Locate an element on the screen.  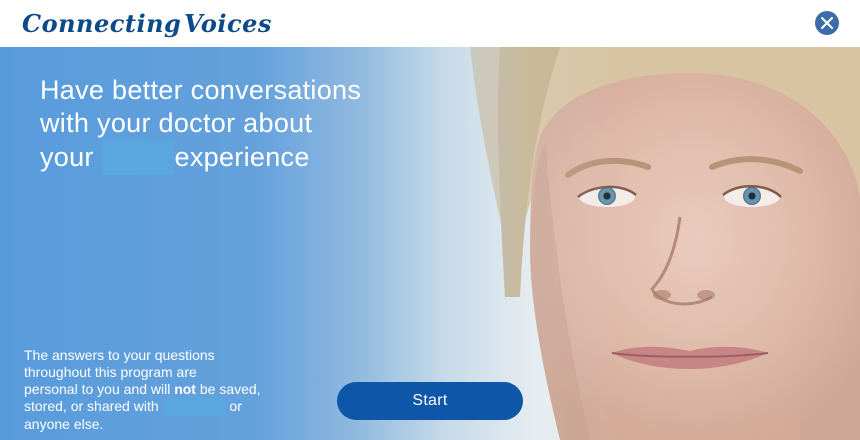
brand-logo-connecting: Connecting is located at coordinates (102, 23).